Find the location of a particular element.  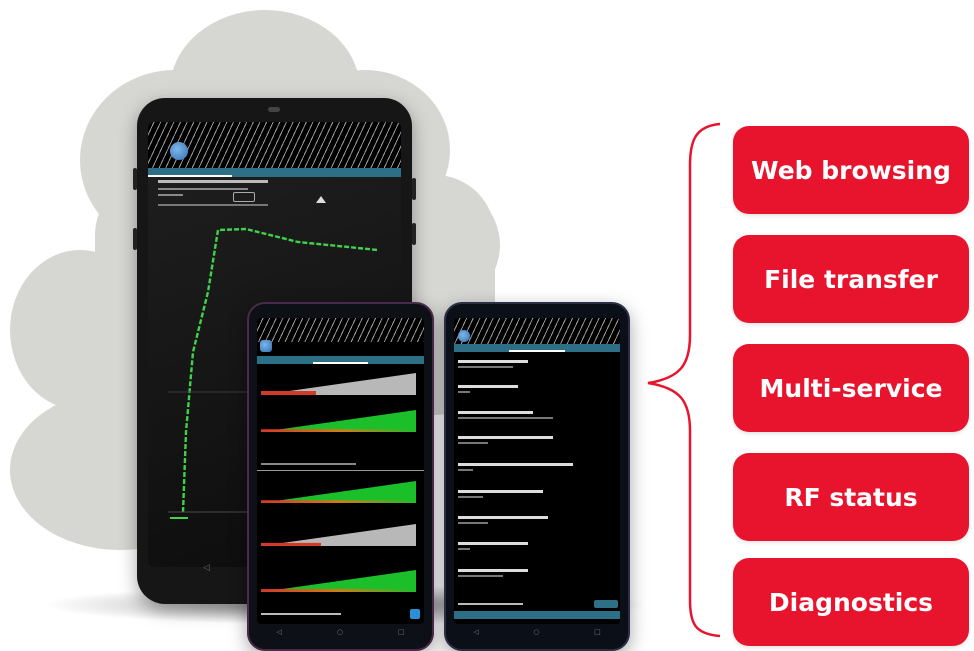

speaker-grille is located at coordinates (274, 109).